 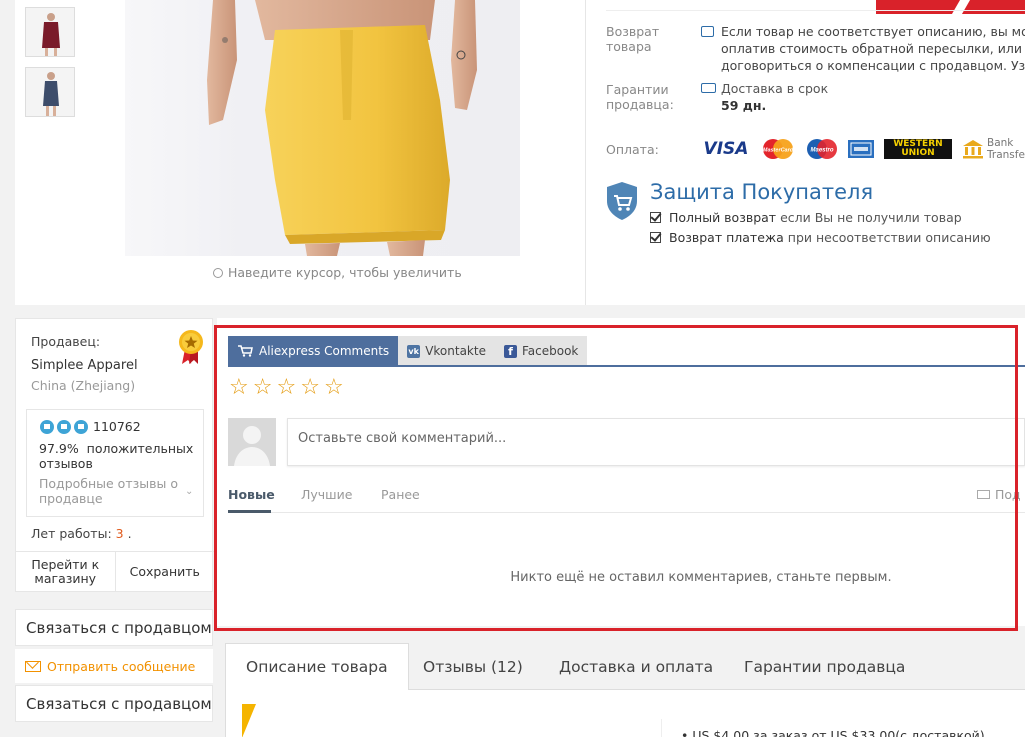 I want to click on seller-label: Продавец:, so click(x=66, y=341).